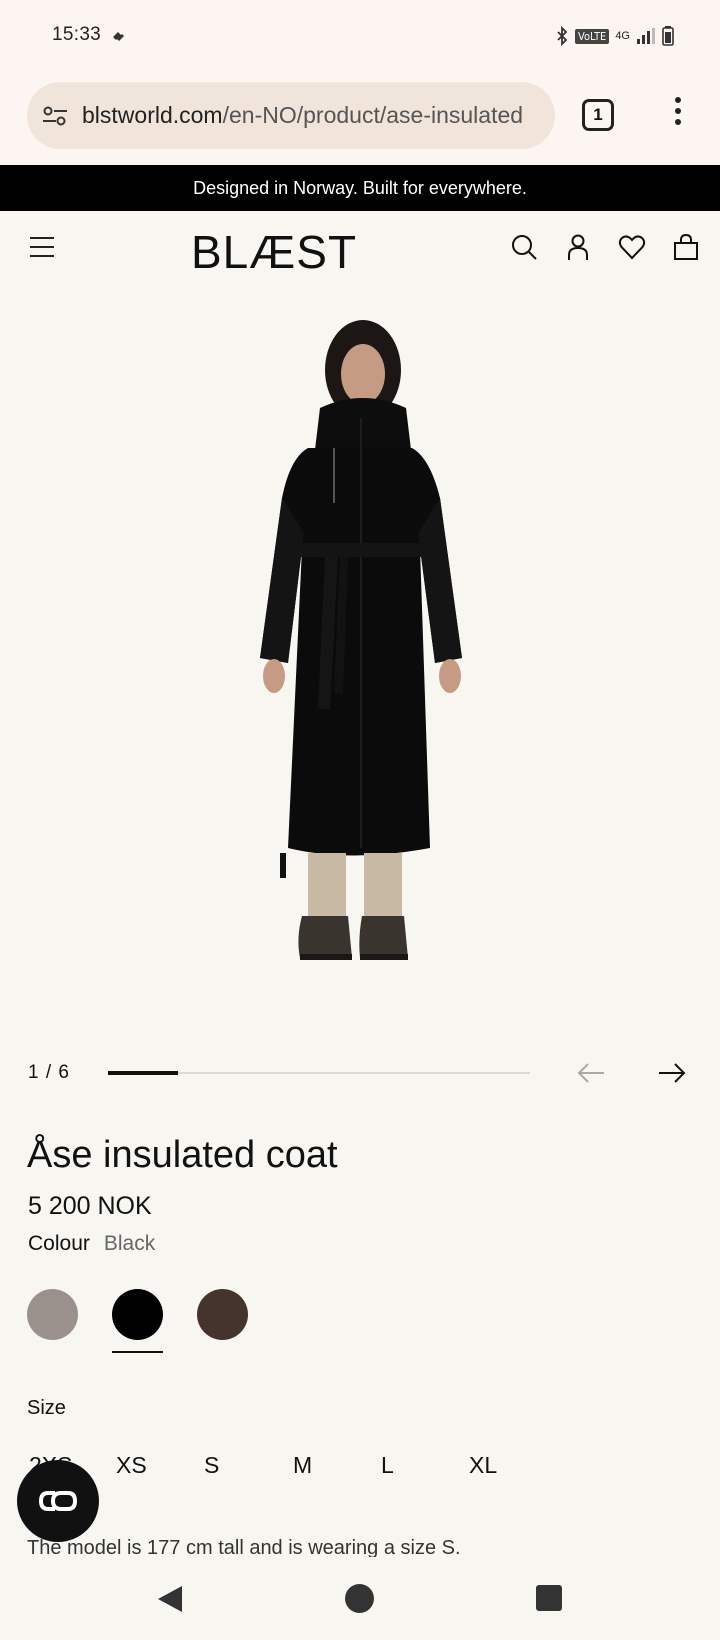  Describe the element at coordinates (90, 1206) in the screenshot. I see `product-price: 5 200 NOK` at that location.